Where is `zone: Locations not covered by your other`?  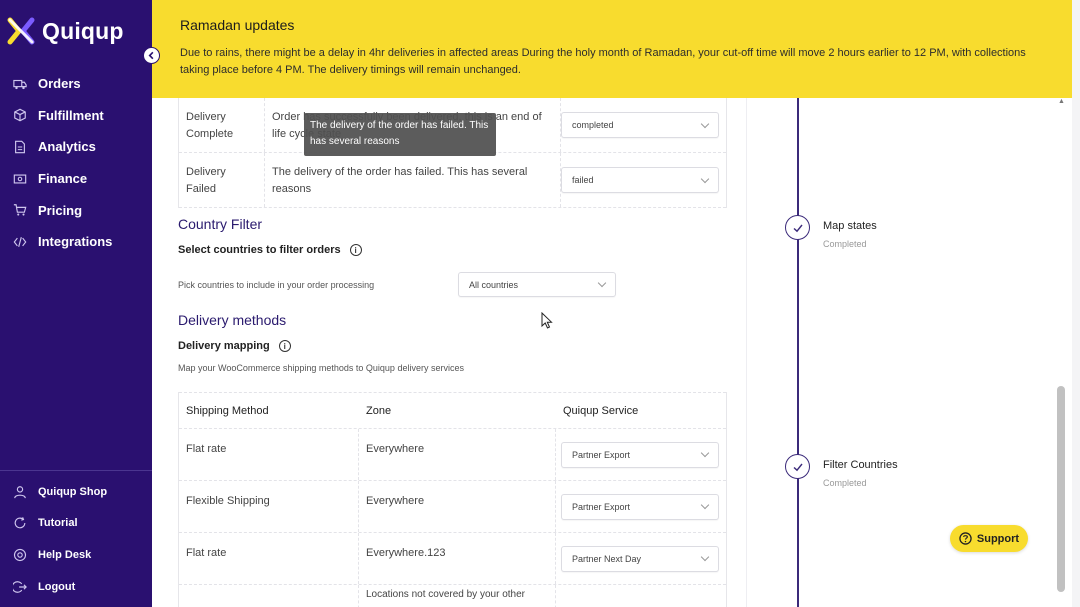
zone: Locations not covered by your other is located at coordinates (457, 596).